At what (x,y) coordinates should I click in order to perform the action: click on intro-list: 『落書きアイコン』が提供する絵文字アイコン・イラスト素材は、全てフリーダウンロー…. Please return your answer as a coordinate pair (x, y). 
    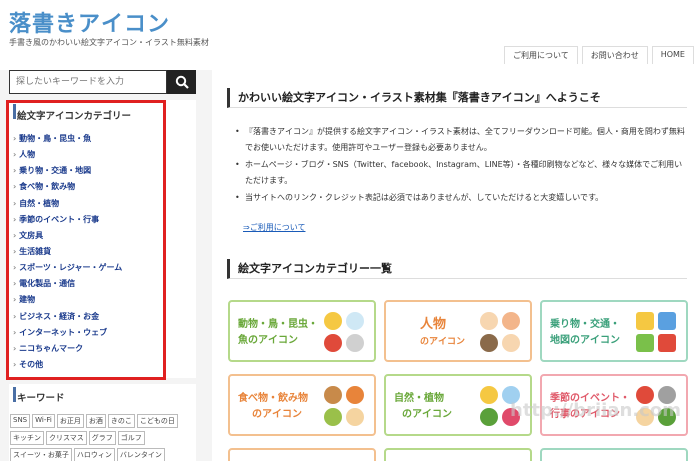
    Looking at the image, I should click on (462, 166).